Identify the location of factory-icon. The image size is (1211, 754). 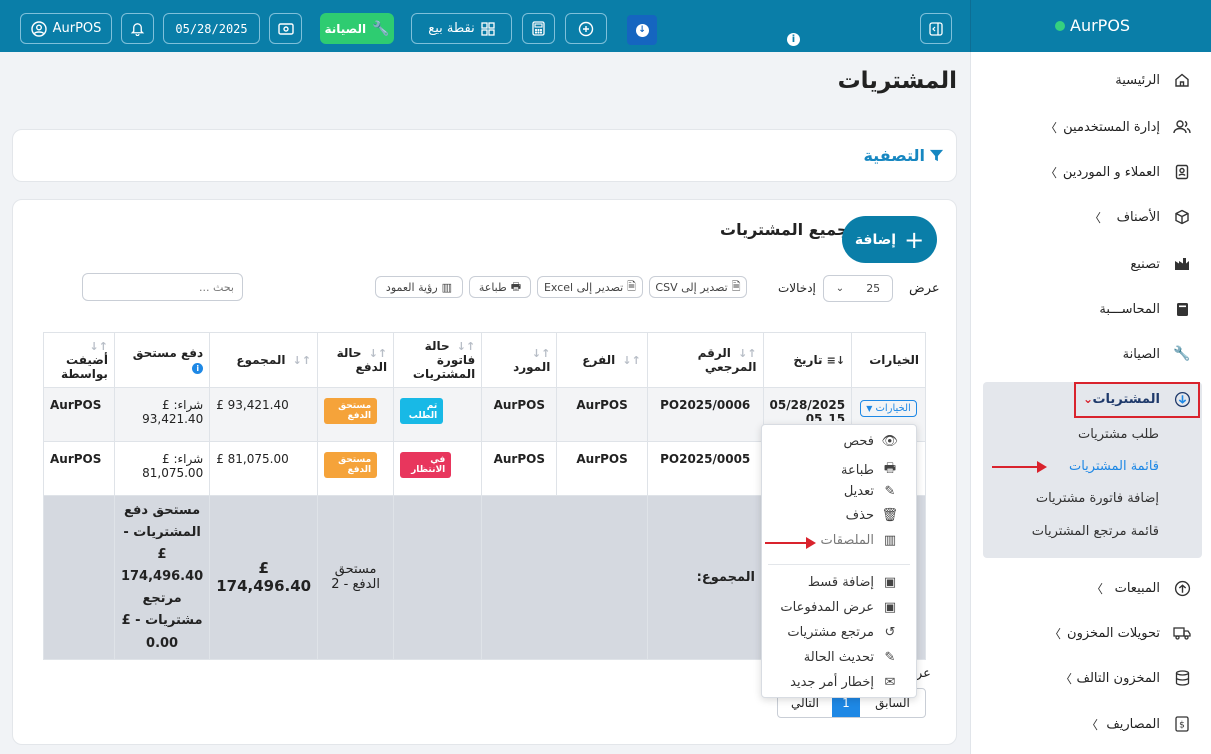
(1182, 264).